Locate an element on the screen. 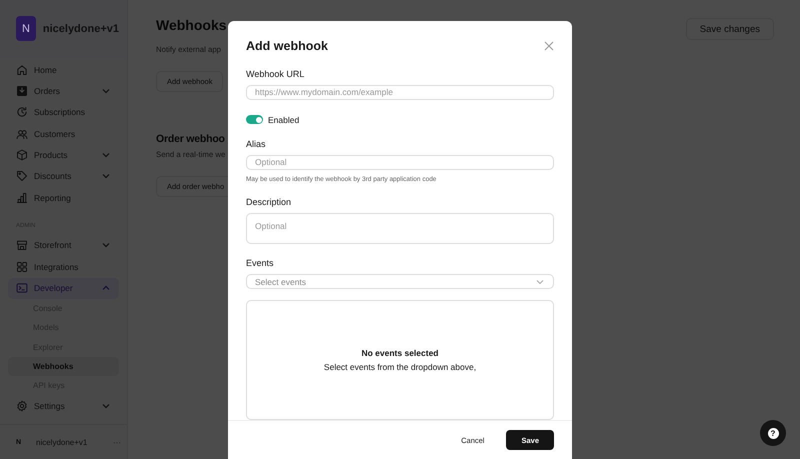 The height and width of the screenshot is (459, 800). nav-item: Storefront is located at coordinates (63, 245).